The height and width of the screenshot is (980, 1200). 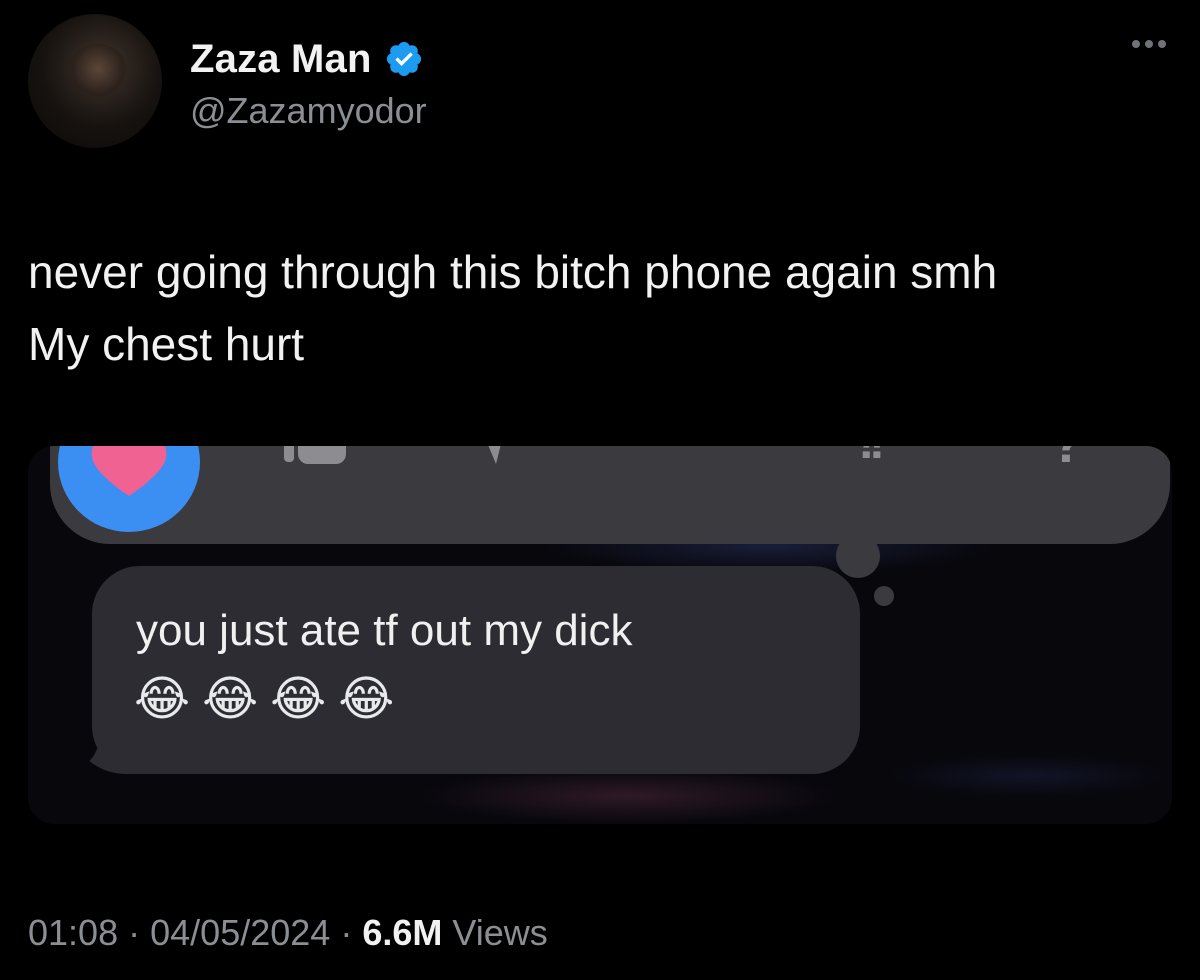 I want to click on tweet-meta: 01:08 · 04/05/2024 · 6.6M Views, so click(x=288, y=933).